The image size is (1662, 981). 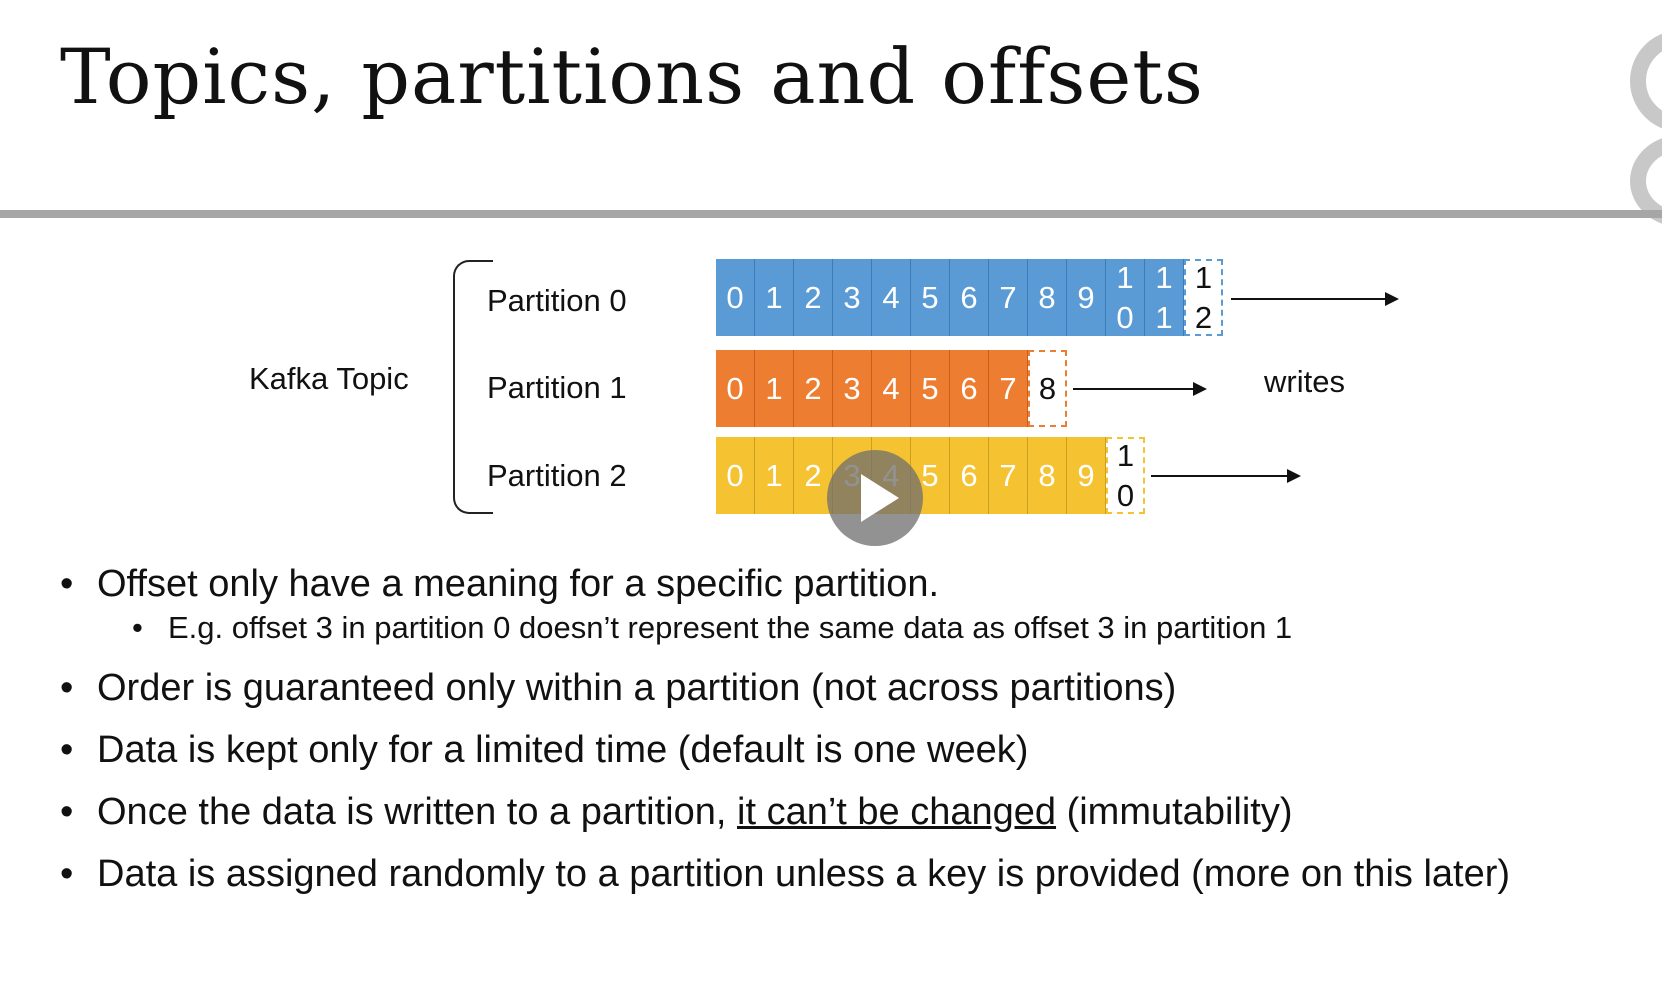 What do you see at coordinates (1304, 381) in the screenshot?
I see `writes-label: writes` at bounding box center [1304, 381].